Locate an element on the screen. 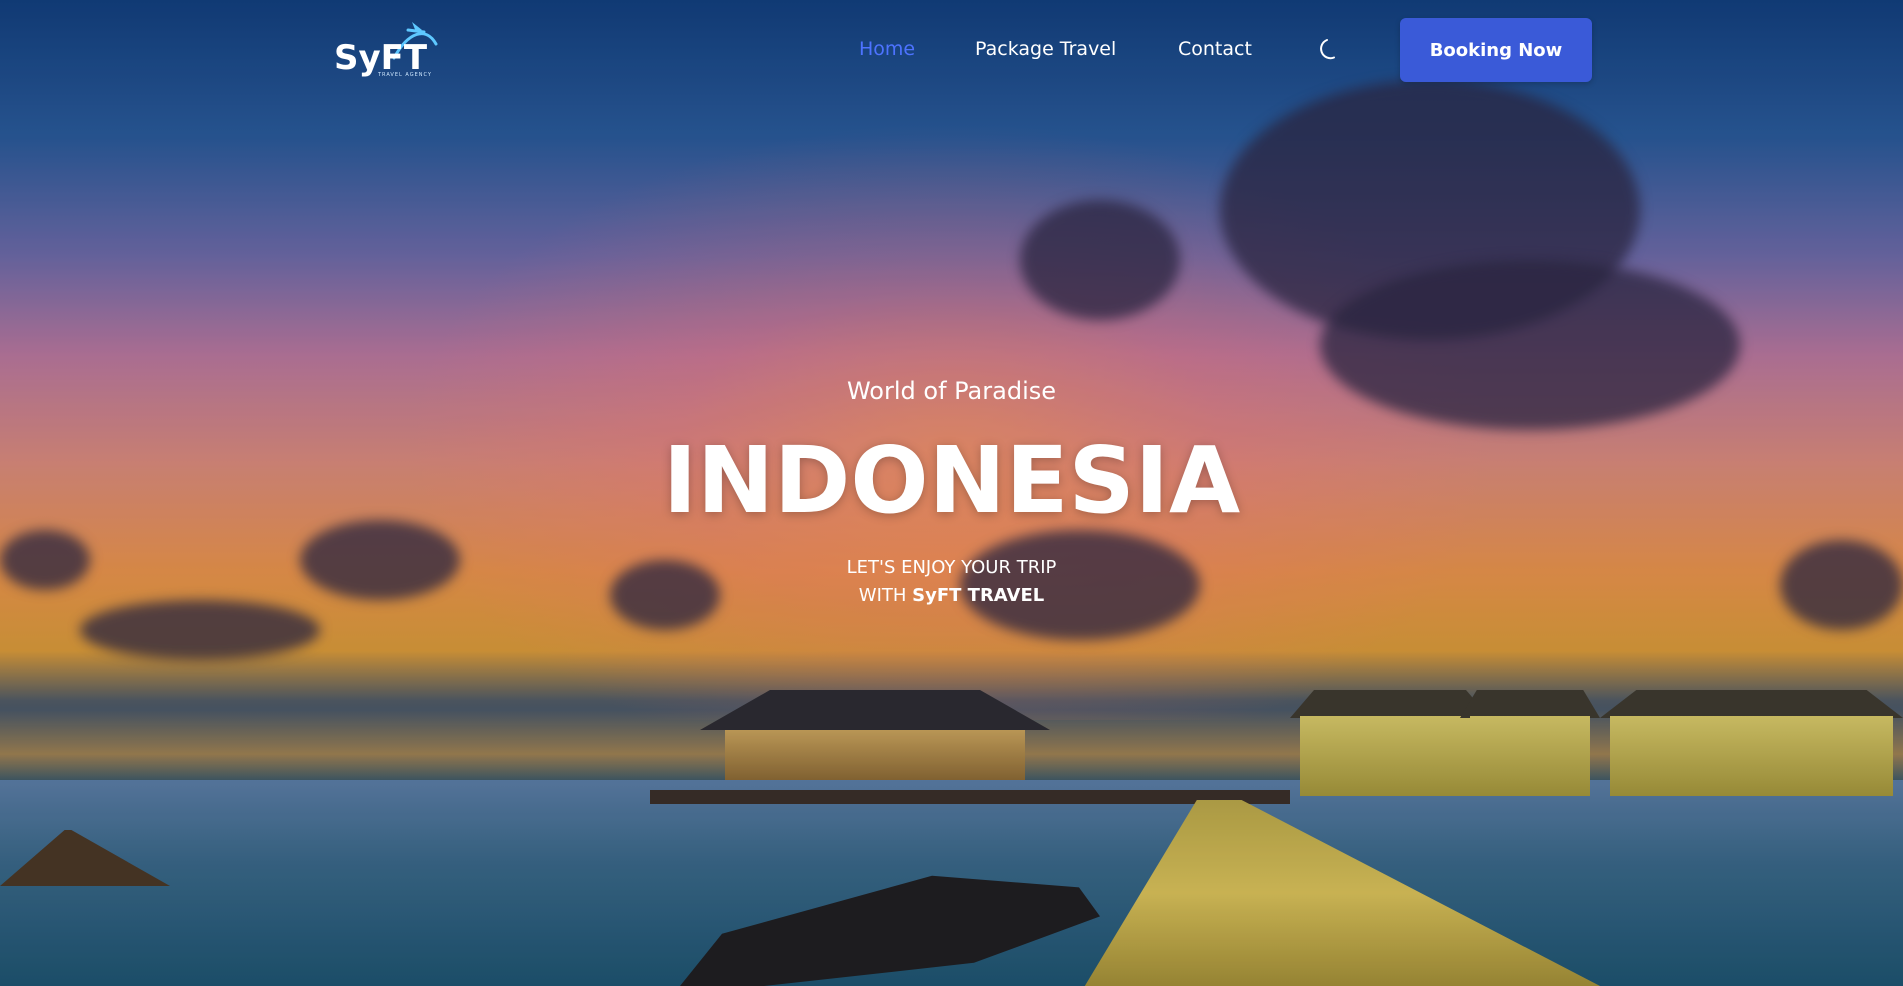 Image resolution: width=1903 pixels, height=986 pixels. booking-now-button: Booking Now is located at coordinates (1496, 50).